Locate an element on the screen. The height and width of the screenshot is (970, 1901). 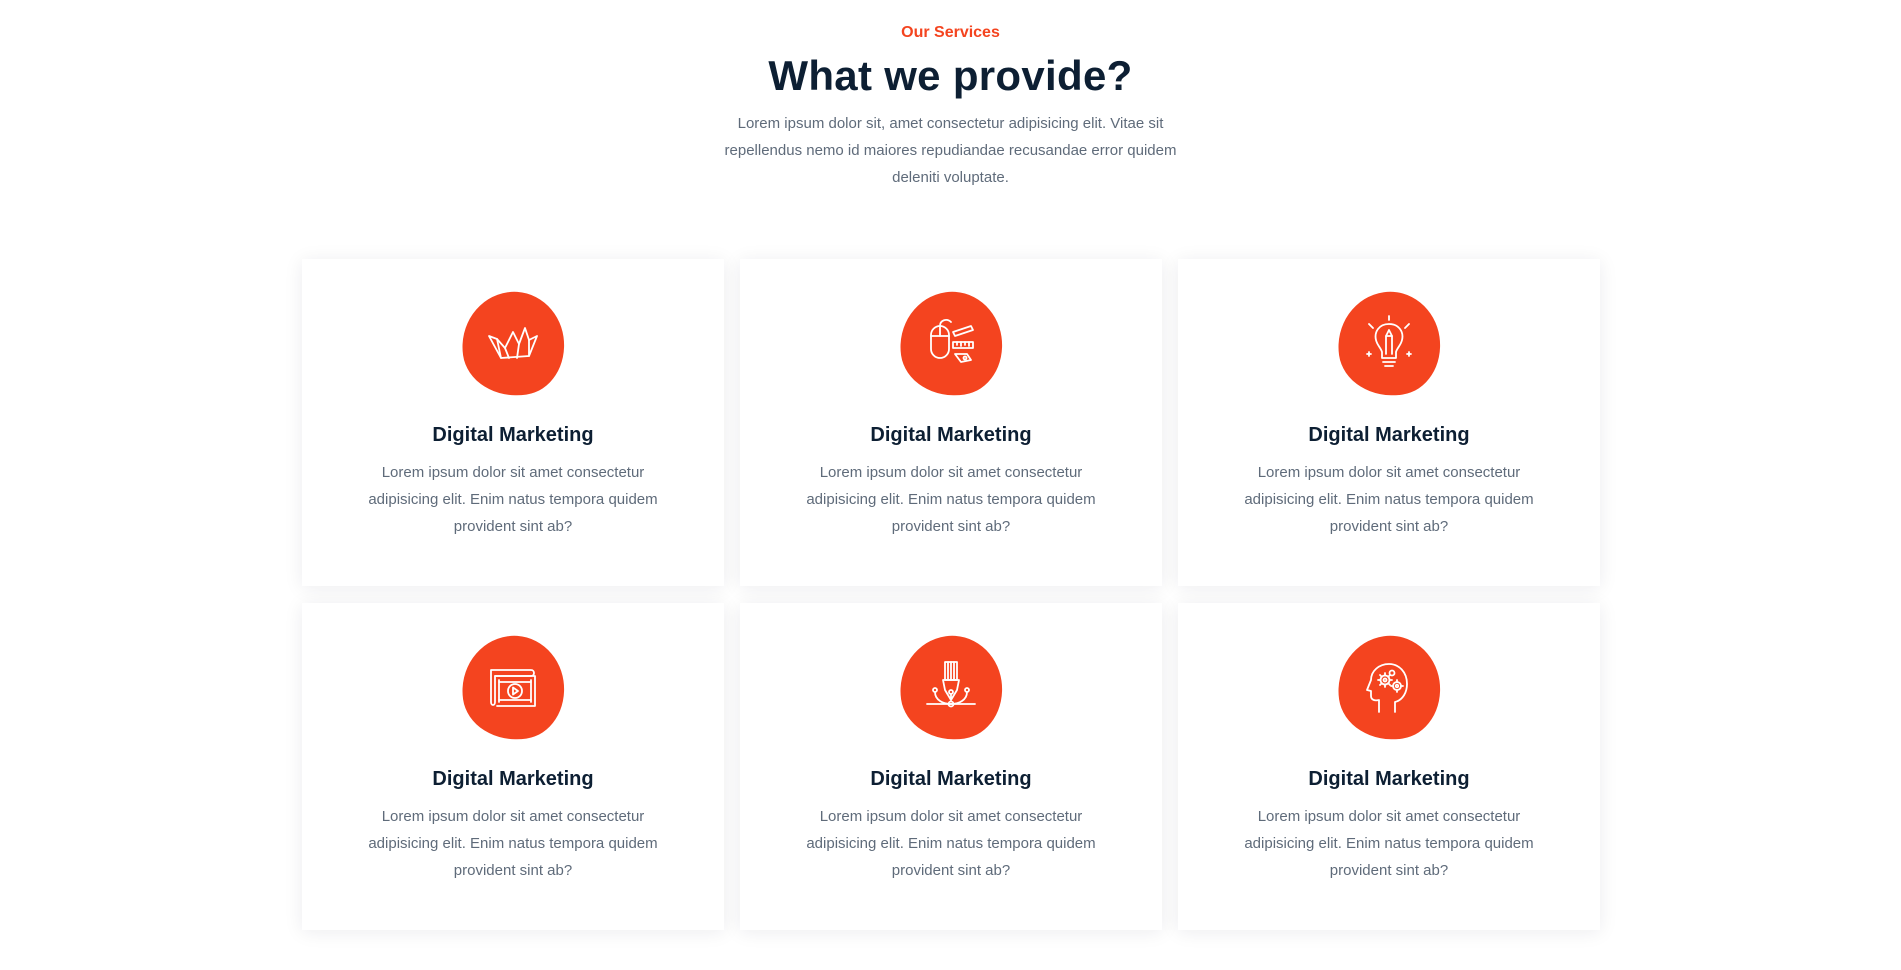
section-eyebrow: Our Services is located at coordinates (950, 32).